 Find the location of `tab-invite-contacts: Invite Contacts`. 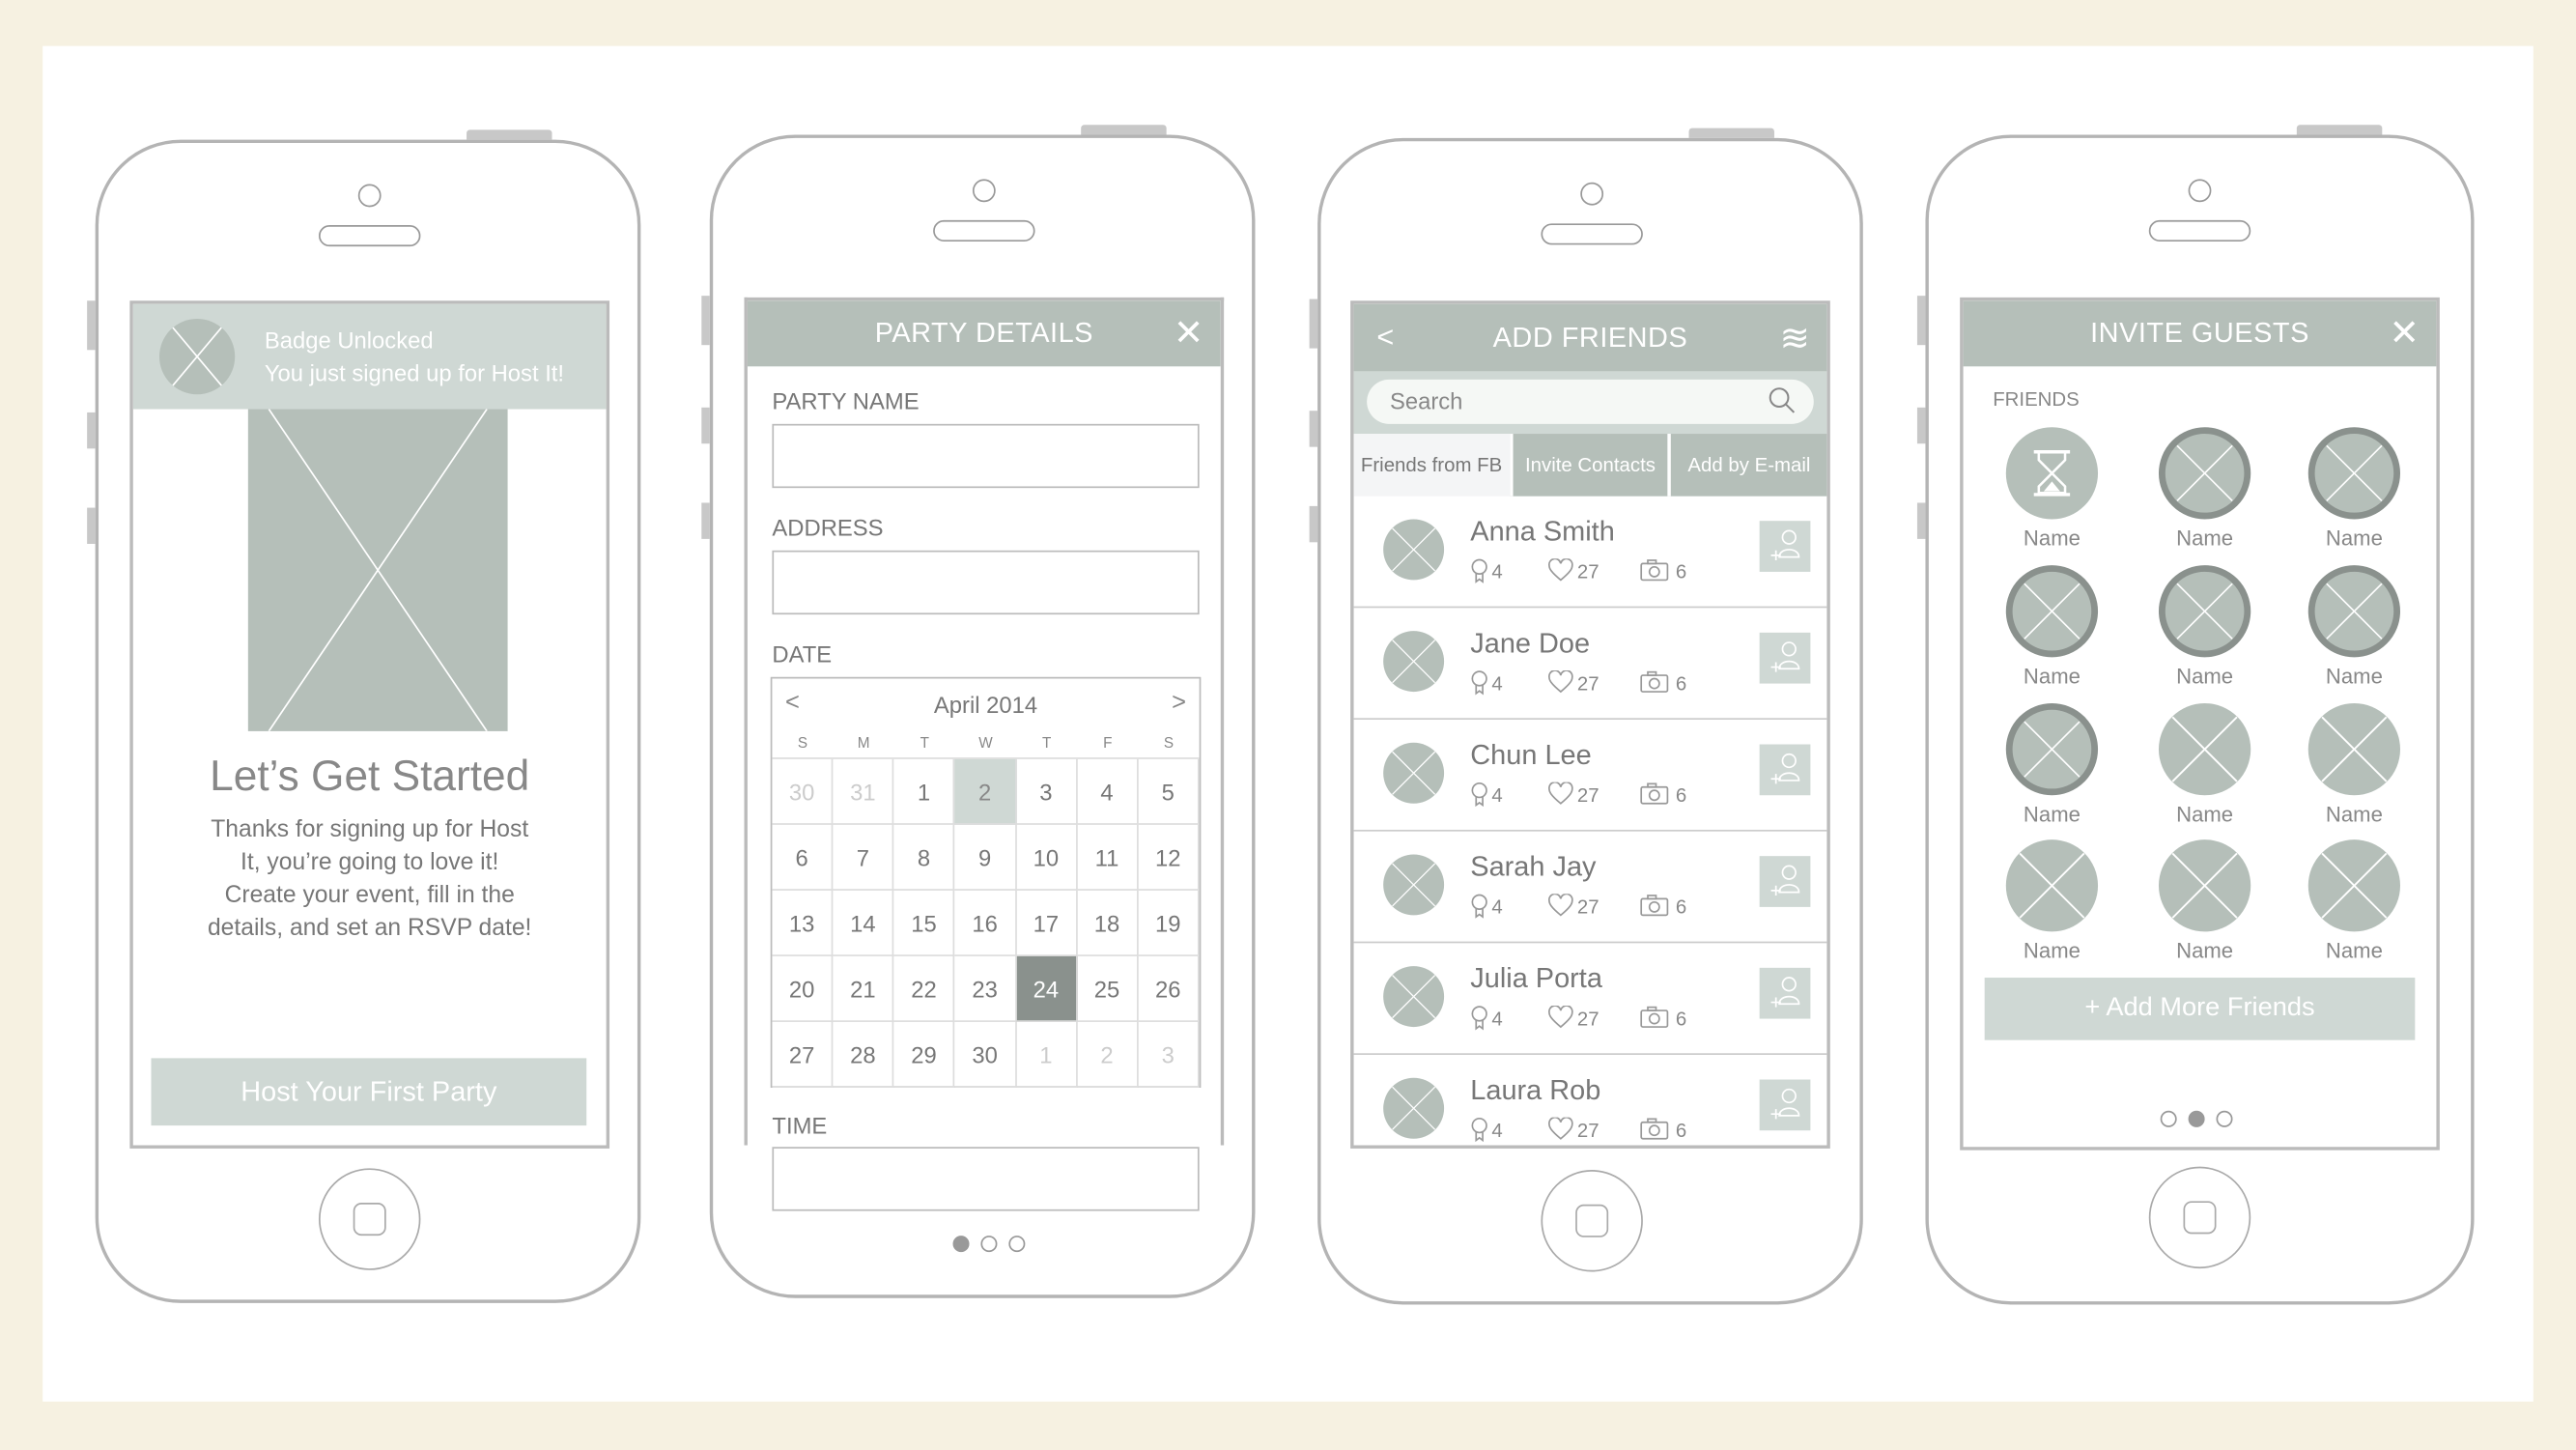

tab-invite-contacts: Invite Contacts is located at coordinates (1588, 466).